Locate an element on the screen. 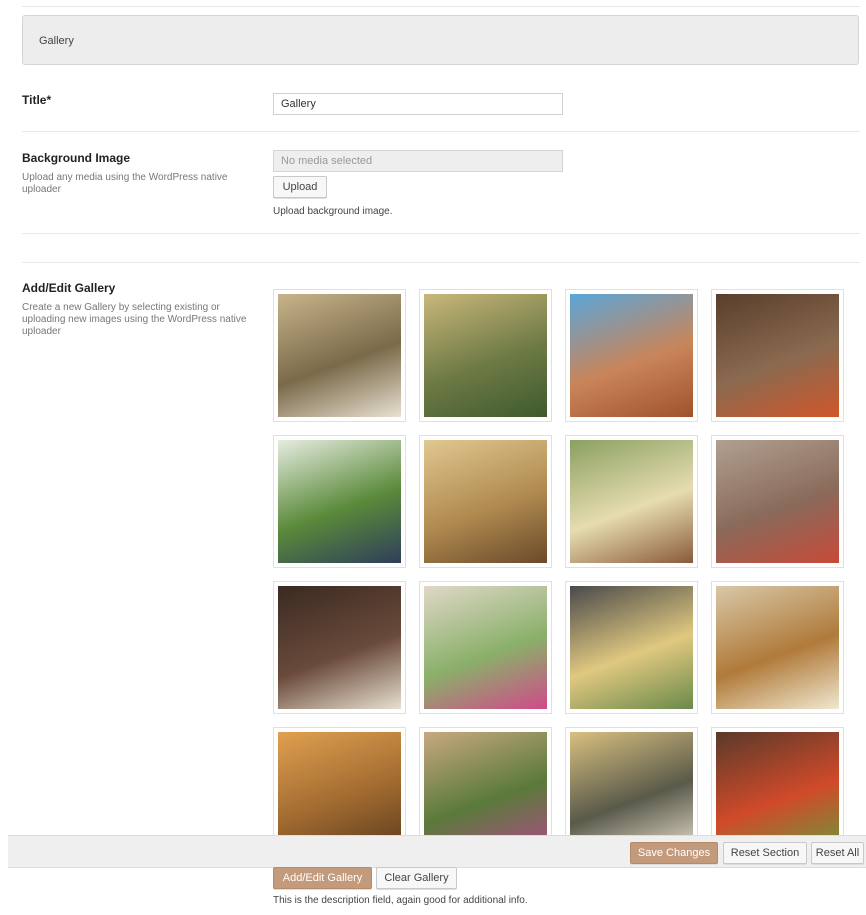 This screenshot has width=866, height=915. gallery-image-cafe-terrace is located at coordinates (631, 501).